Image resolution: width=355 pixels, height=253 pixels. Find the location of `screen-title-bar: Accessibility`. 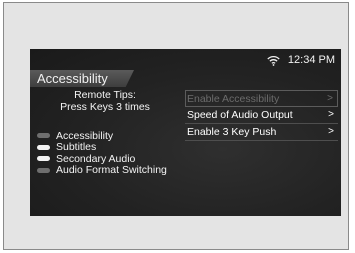

screen-title-bar: Accessibility is located at coordinates (82, 78).